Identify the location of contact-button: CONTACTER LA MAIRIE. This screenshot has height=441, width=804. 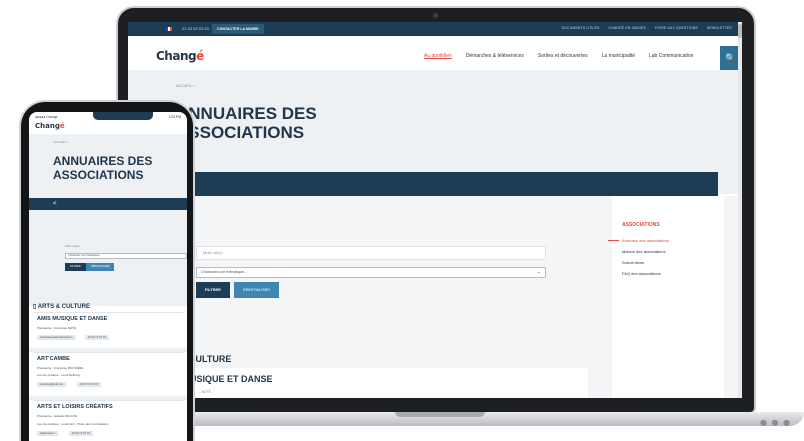
(238, 29).